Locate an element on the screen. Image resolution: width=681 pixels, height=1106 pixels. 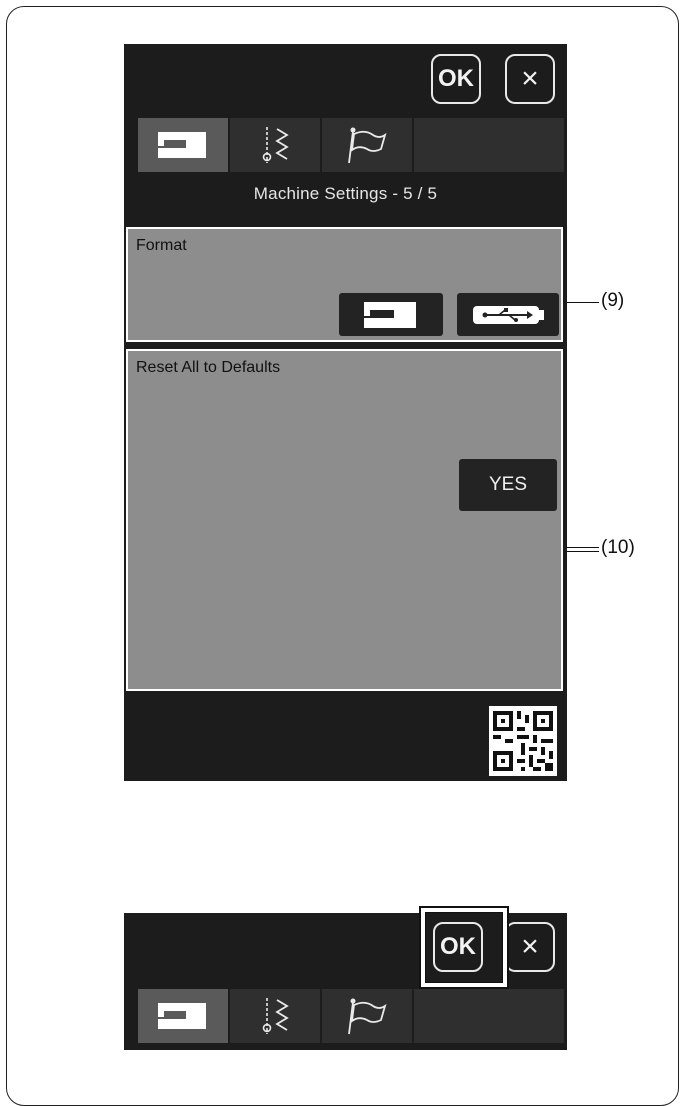
page-title: Machine Settings - 5 / 5 is located at coordinates (345, 193).